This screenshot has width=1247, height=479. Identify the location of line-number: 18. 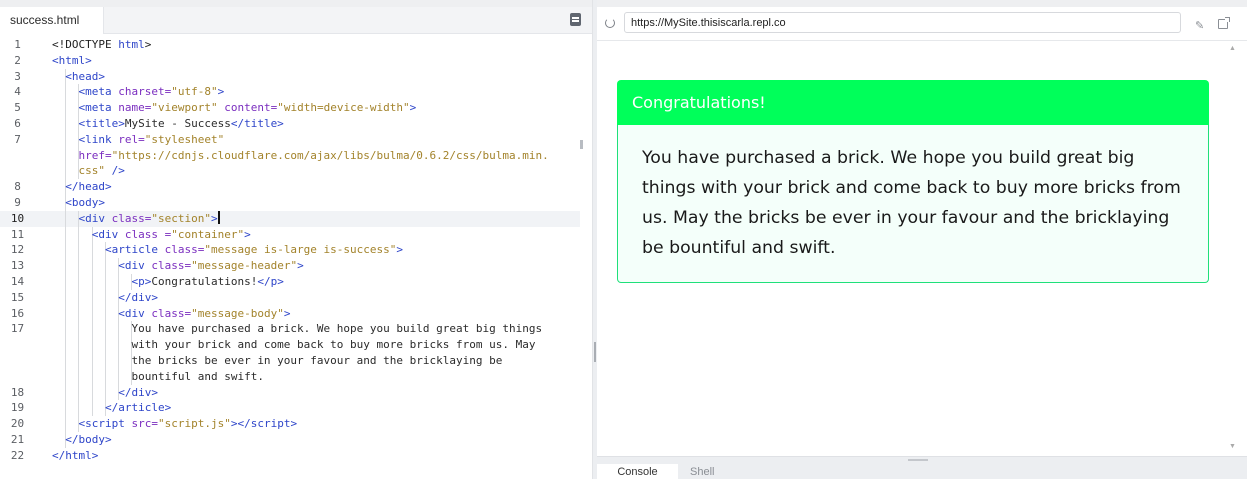
(17, 392).